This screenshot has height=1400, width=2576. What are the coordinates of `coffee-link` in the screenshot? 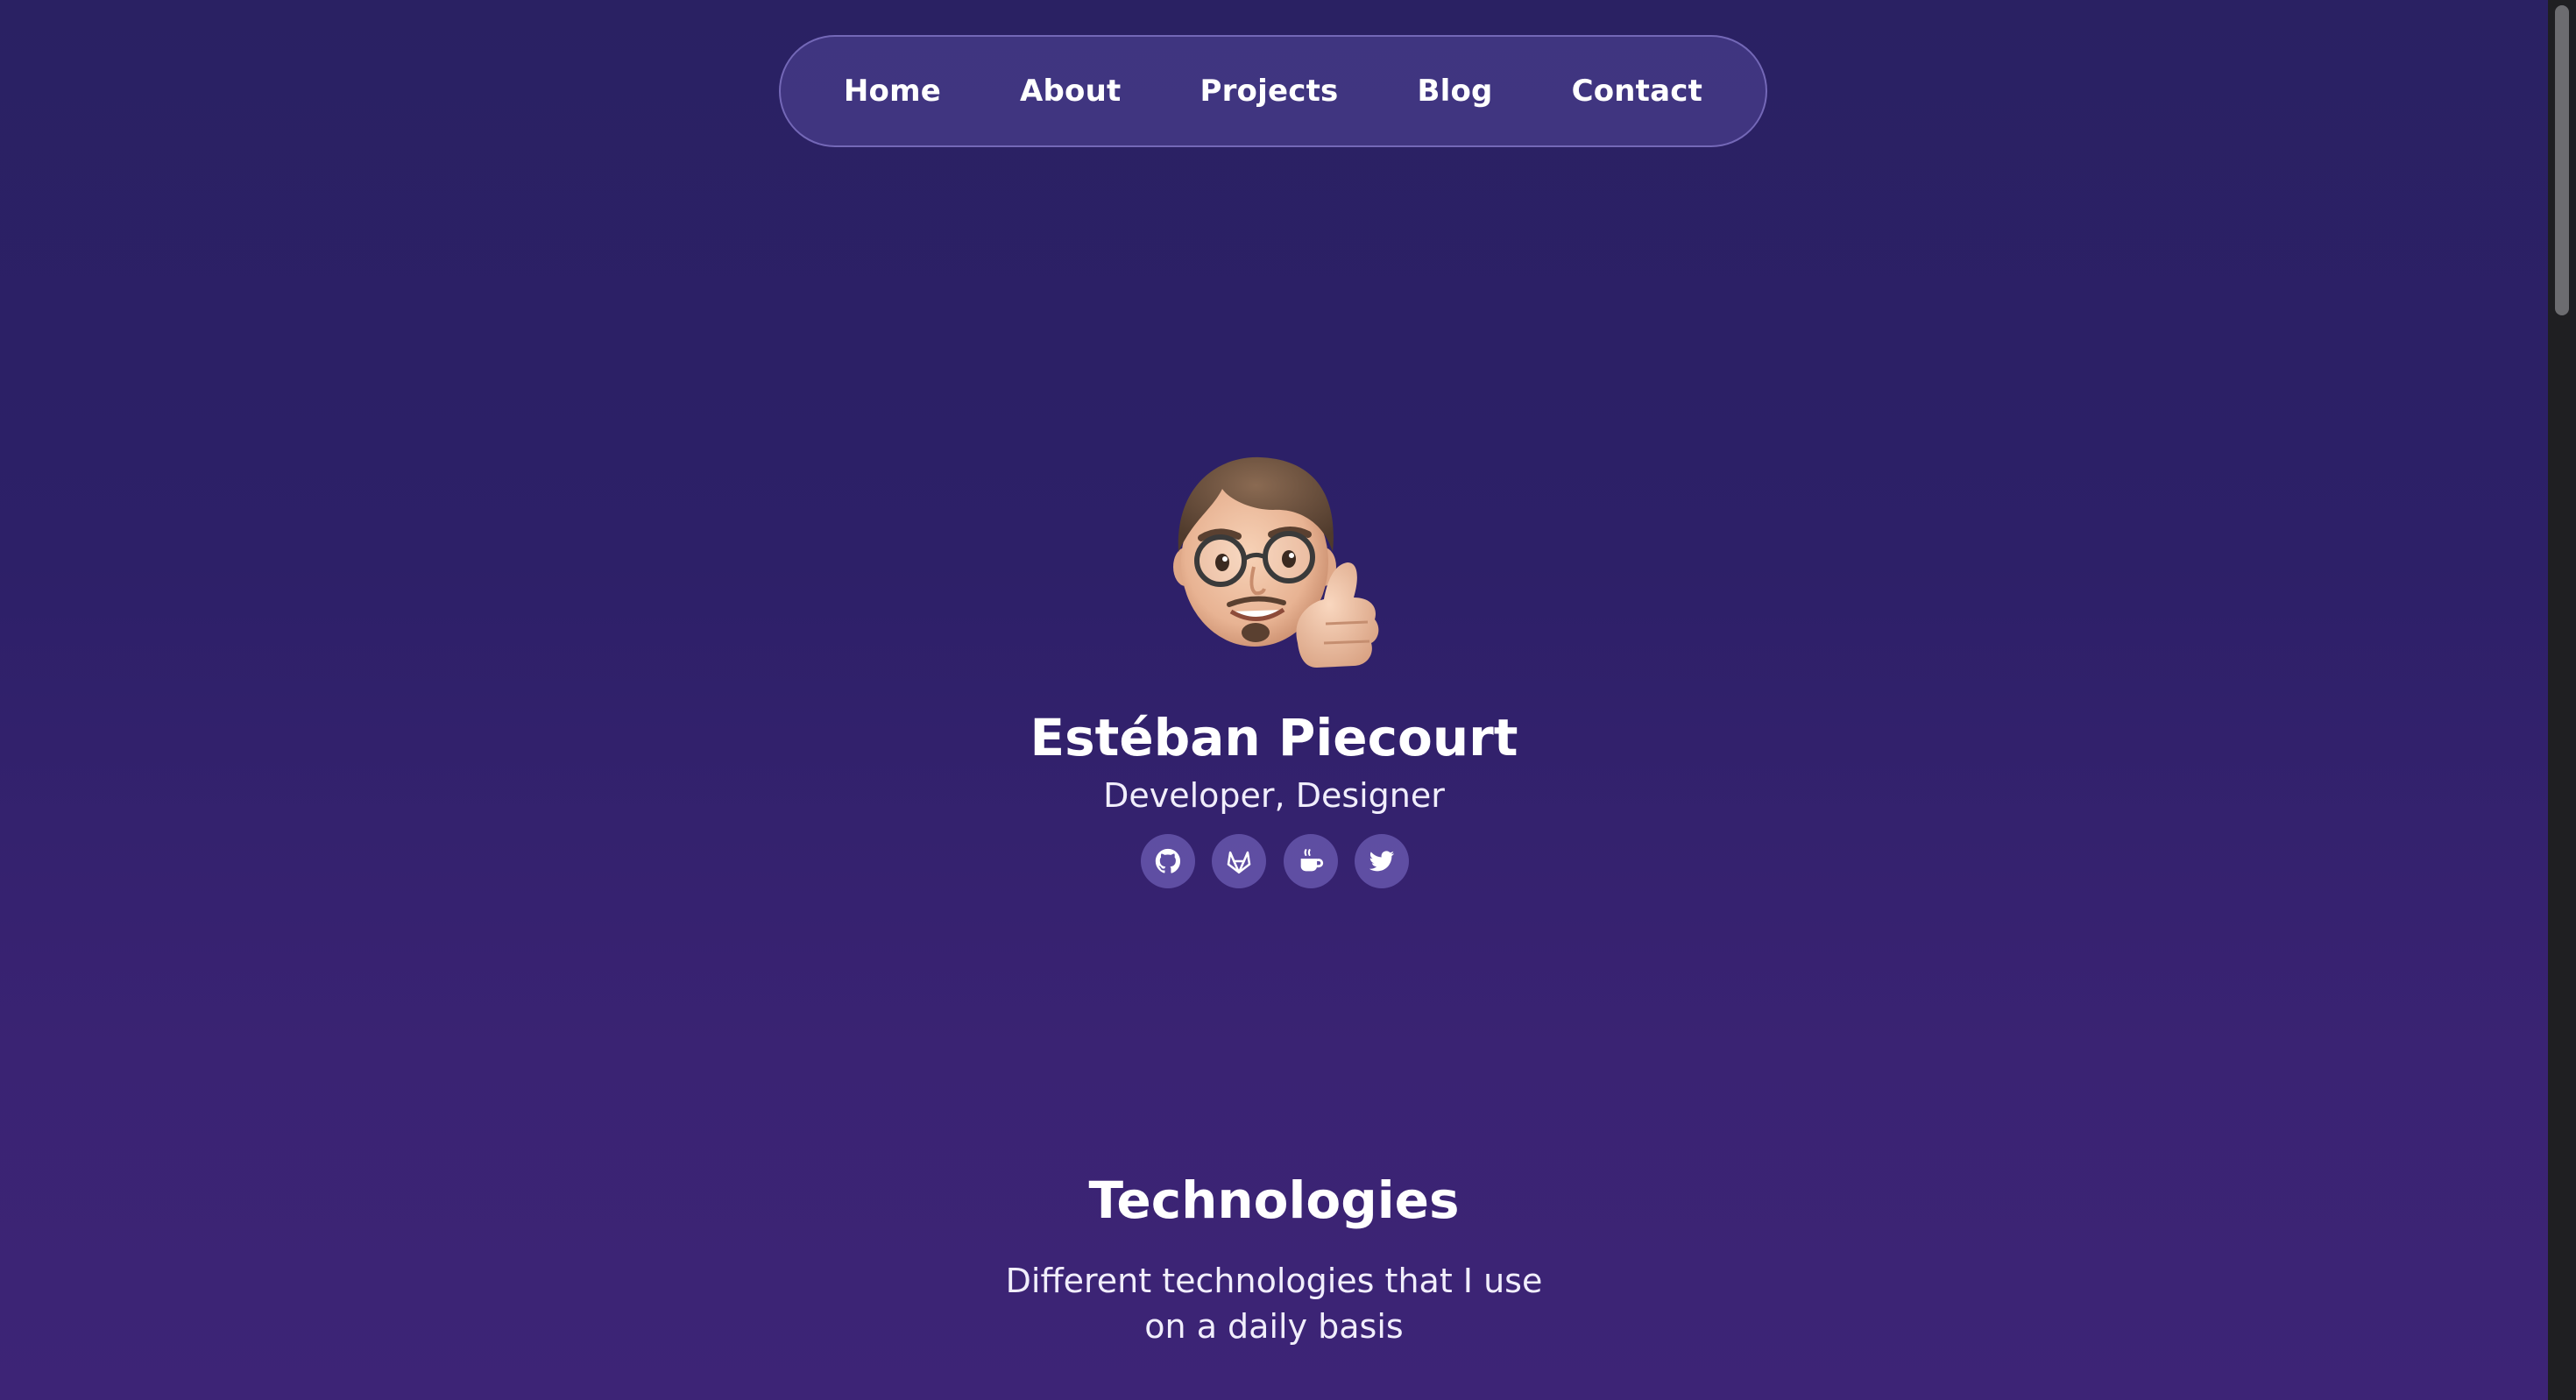 It's located at (1310, 861).